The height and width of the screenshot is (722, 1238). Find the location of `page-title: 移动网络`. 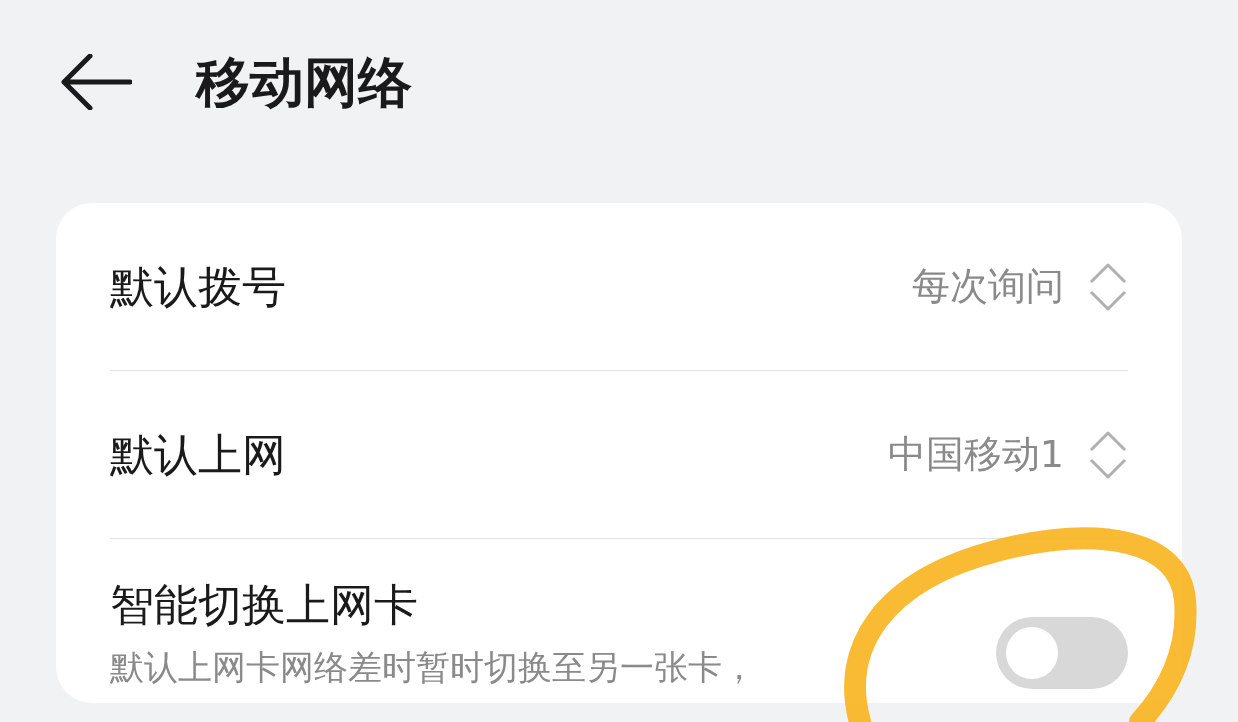

page-title: 移动网络 is located at coordinates (304, 82).